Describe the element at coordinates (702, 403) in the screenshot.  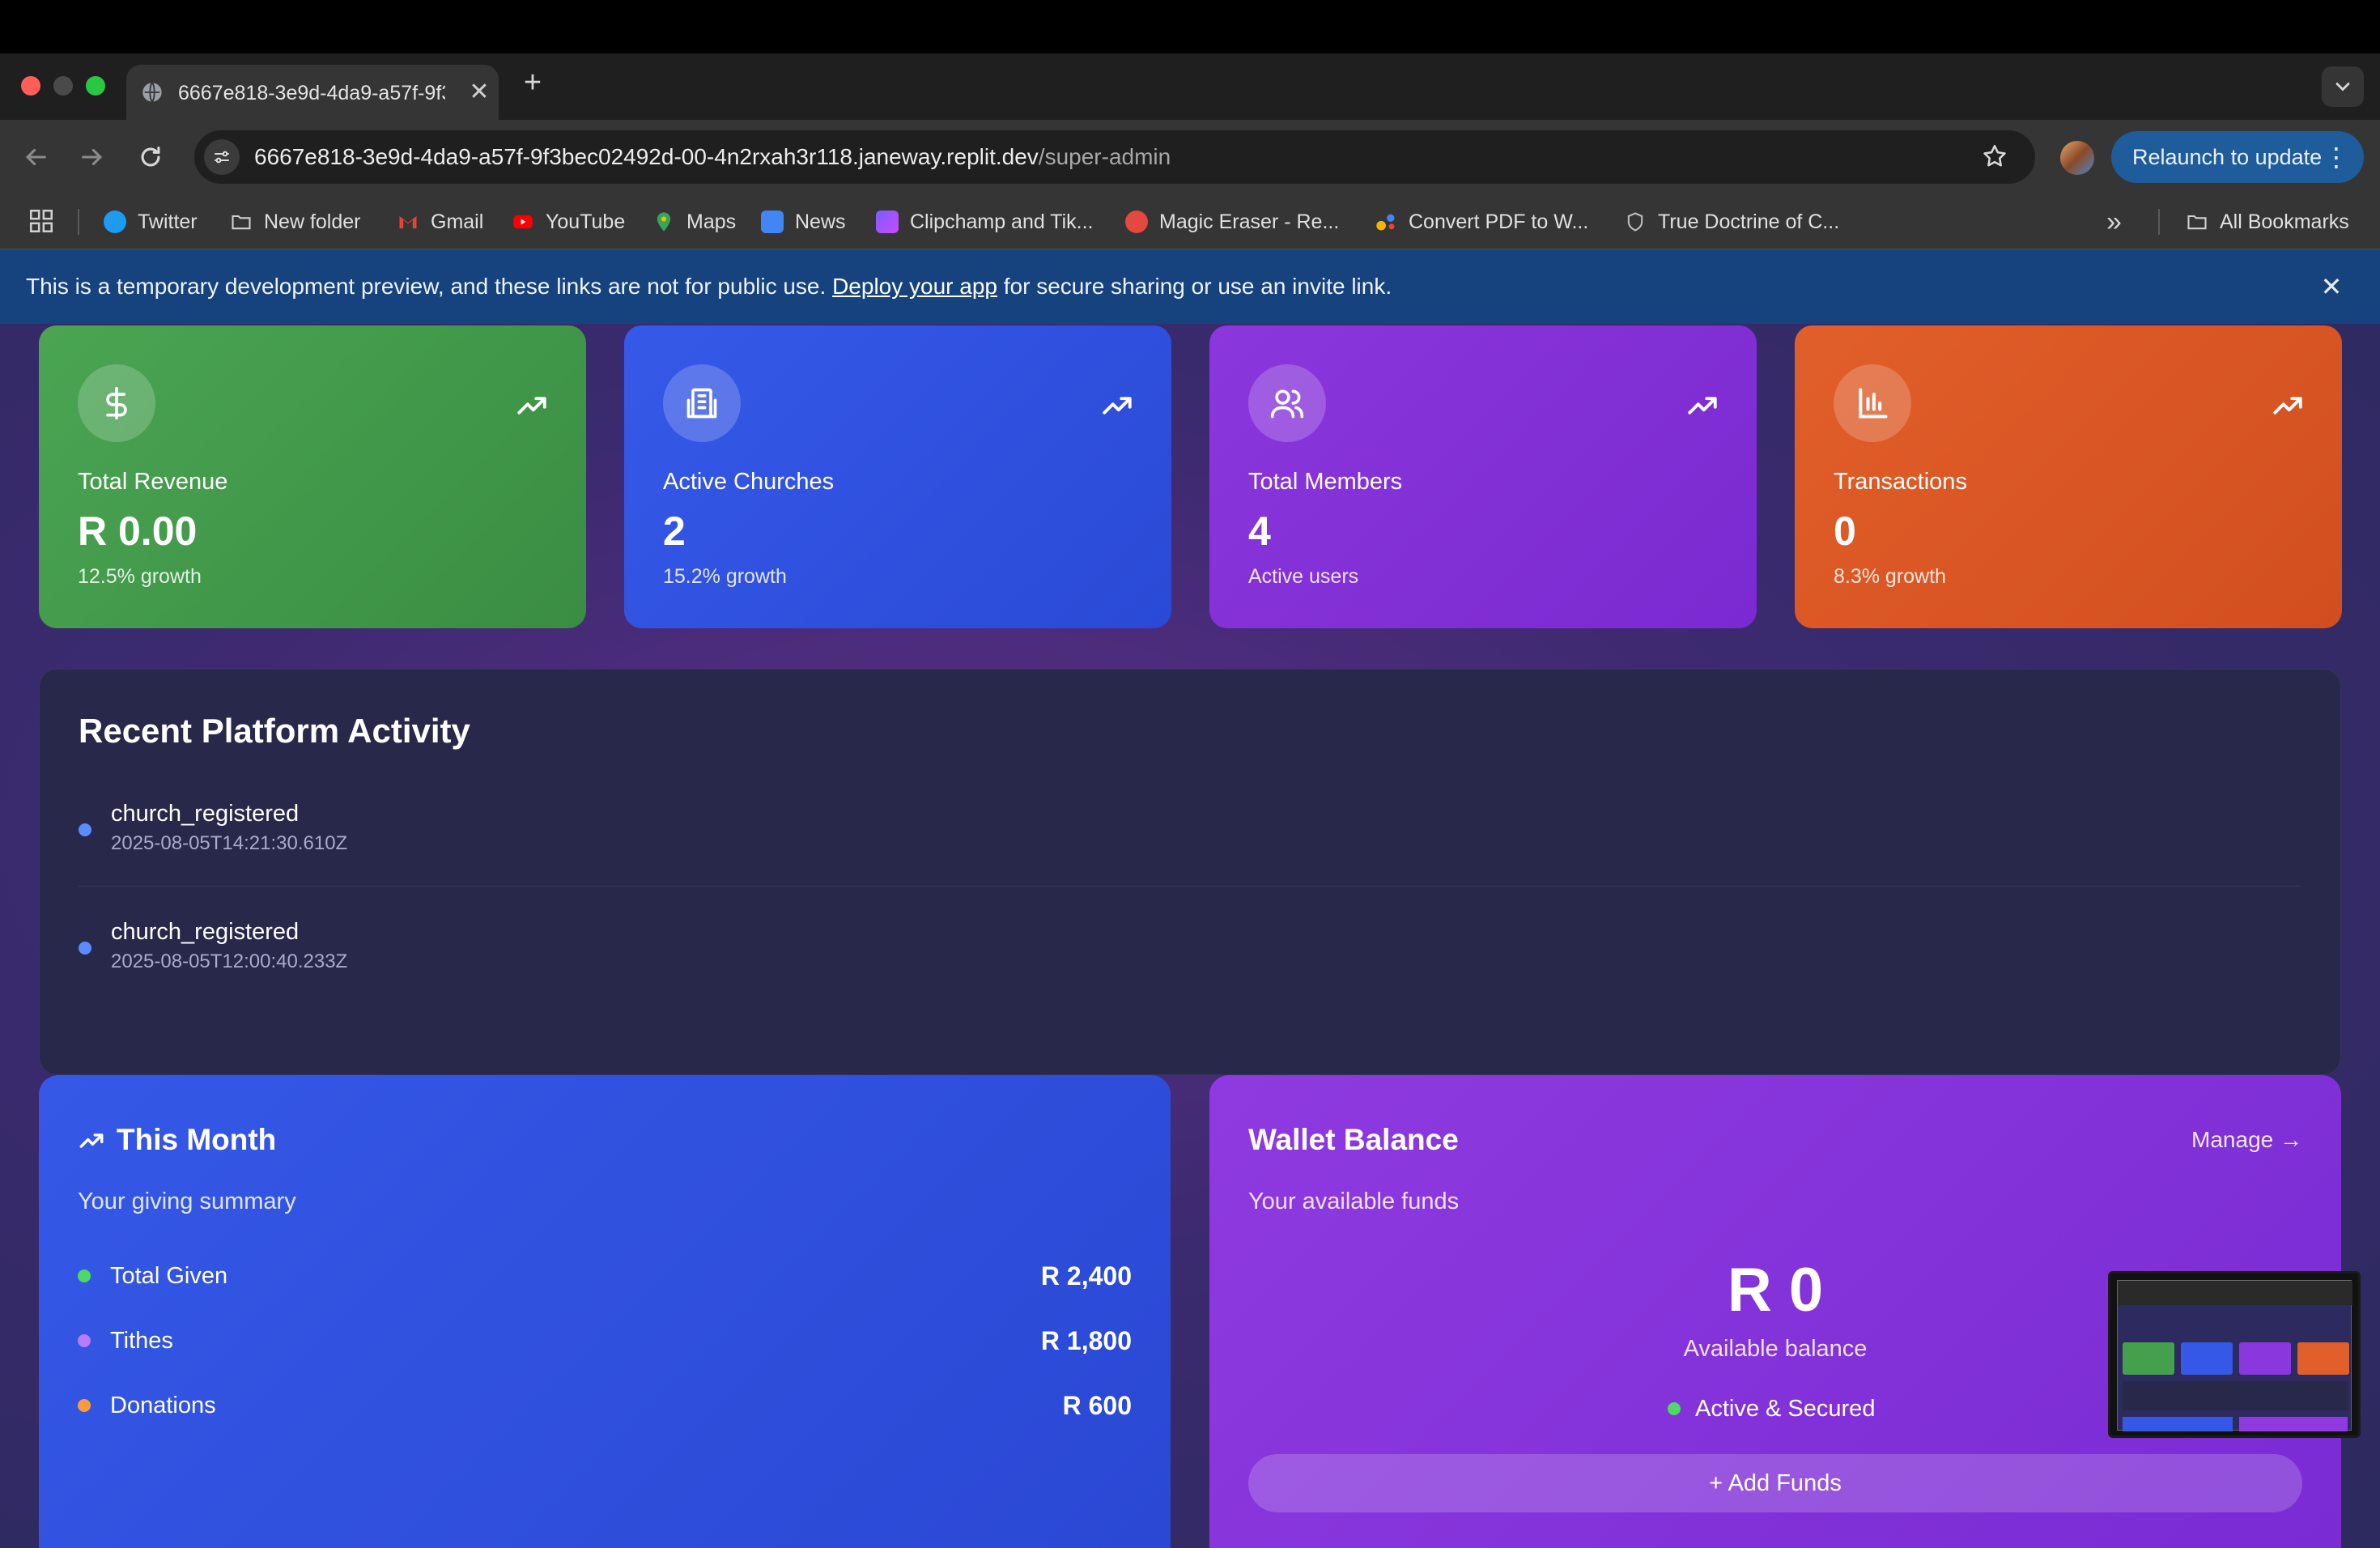
I see `building-icon` at that location.